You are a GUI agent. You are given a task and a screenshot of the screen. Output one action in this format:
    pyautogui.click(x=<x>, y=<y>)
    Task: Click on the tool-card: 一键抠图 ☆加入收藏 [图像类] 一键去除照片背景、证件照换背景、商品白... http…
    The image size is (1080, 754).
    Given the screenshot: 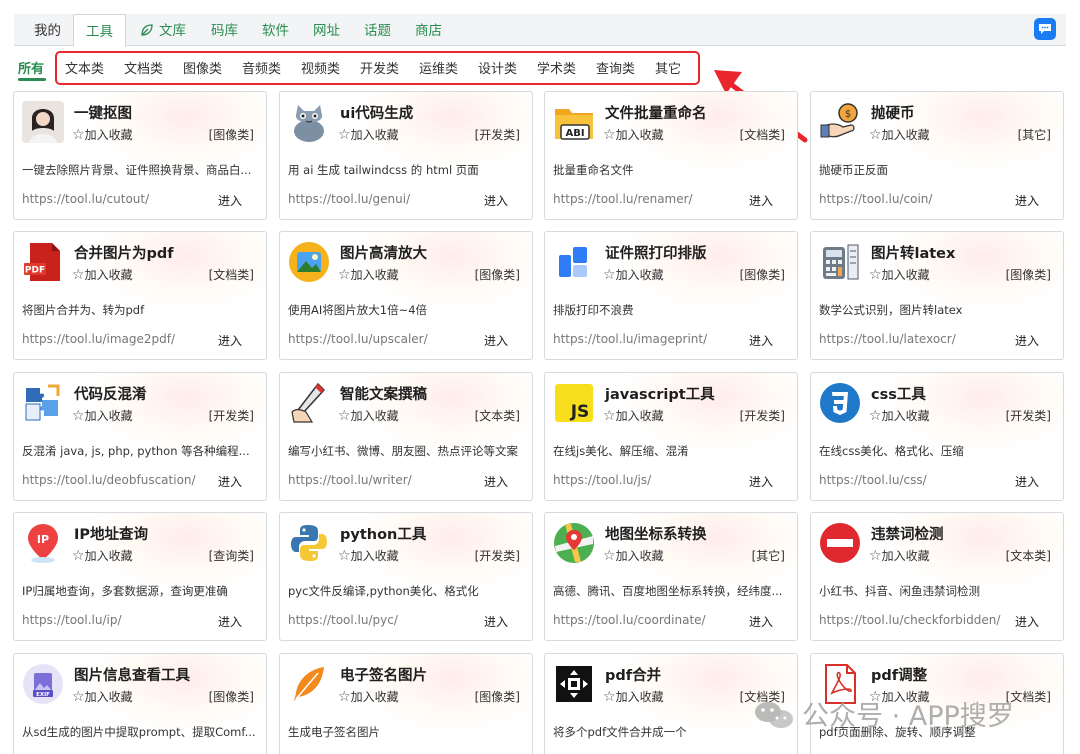 What is the action you would take?
    pyautogui.click(x=140, y=155)
    